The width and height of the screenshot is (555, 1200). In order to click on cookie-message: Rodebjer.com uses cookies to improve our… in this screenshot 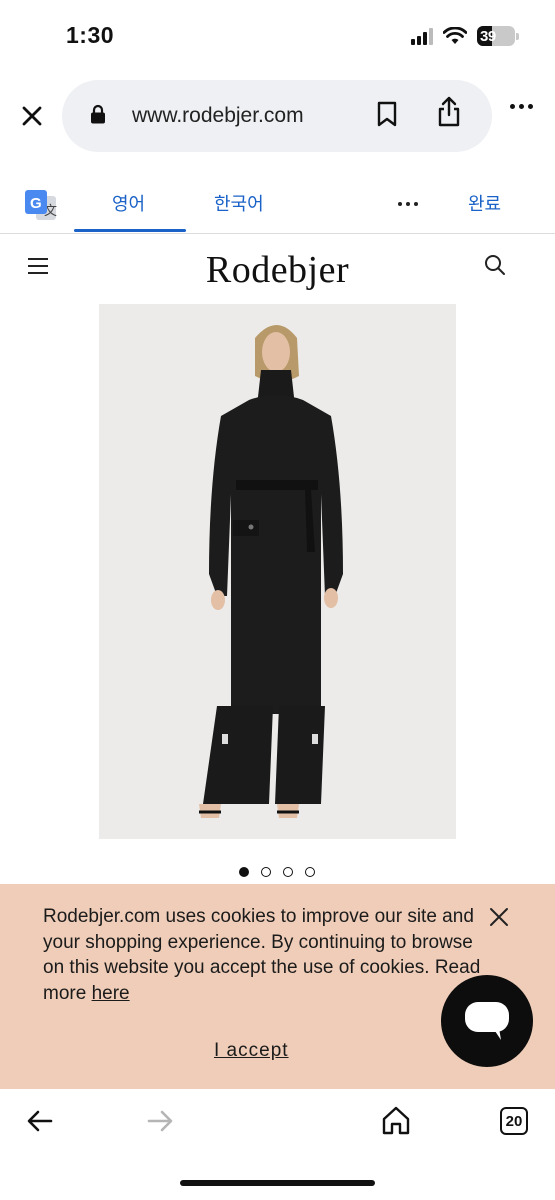, I will do `click(263, 955)`.